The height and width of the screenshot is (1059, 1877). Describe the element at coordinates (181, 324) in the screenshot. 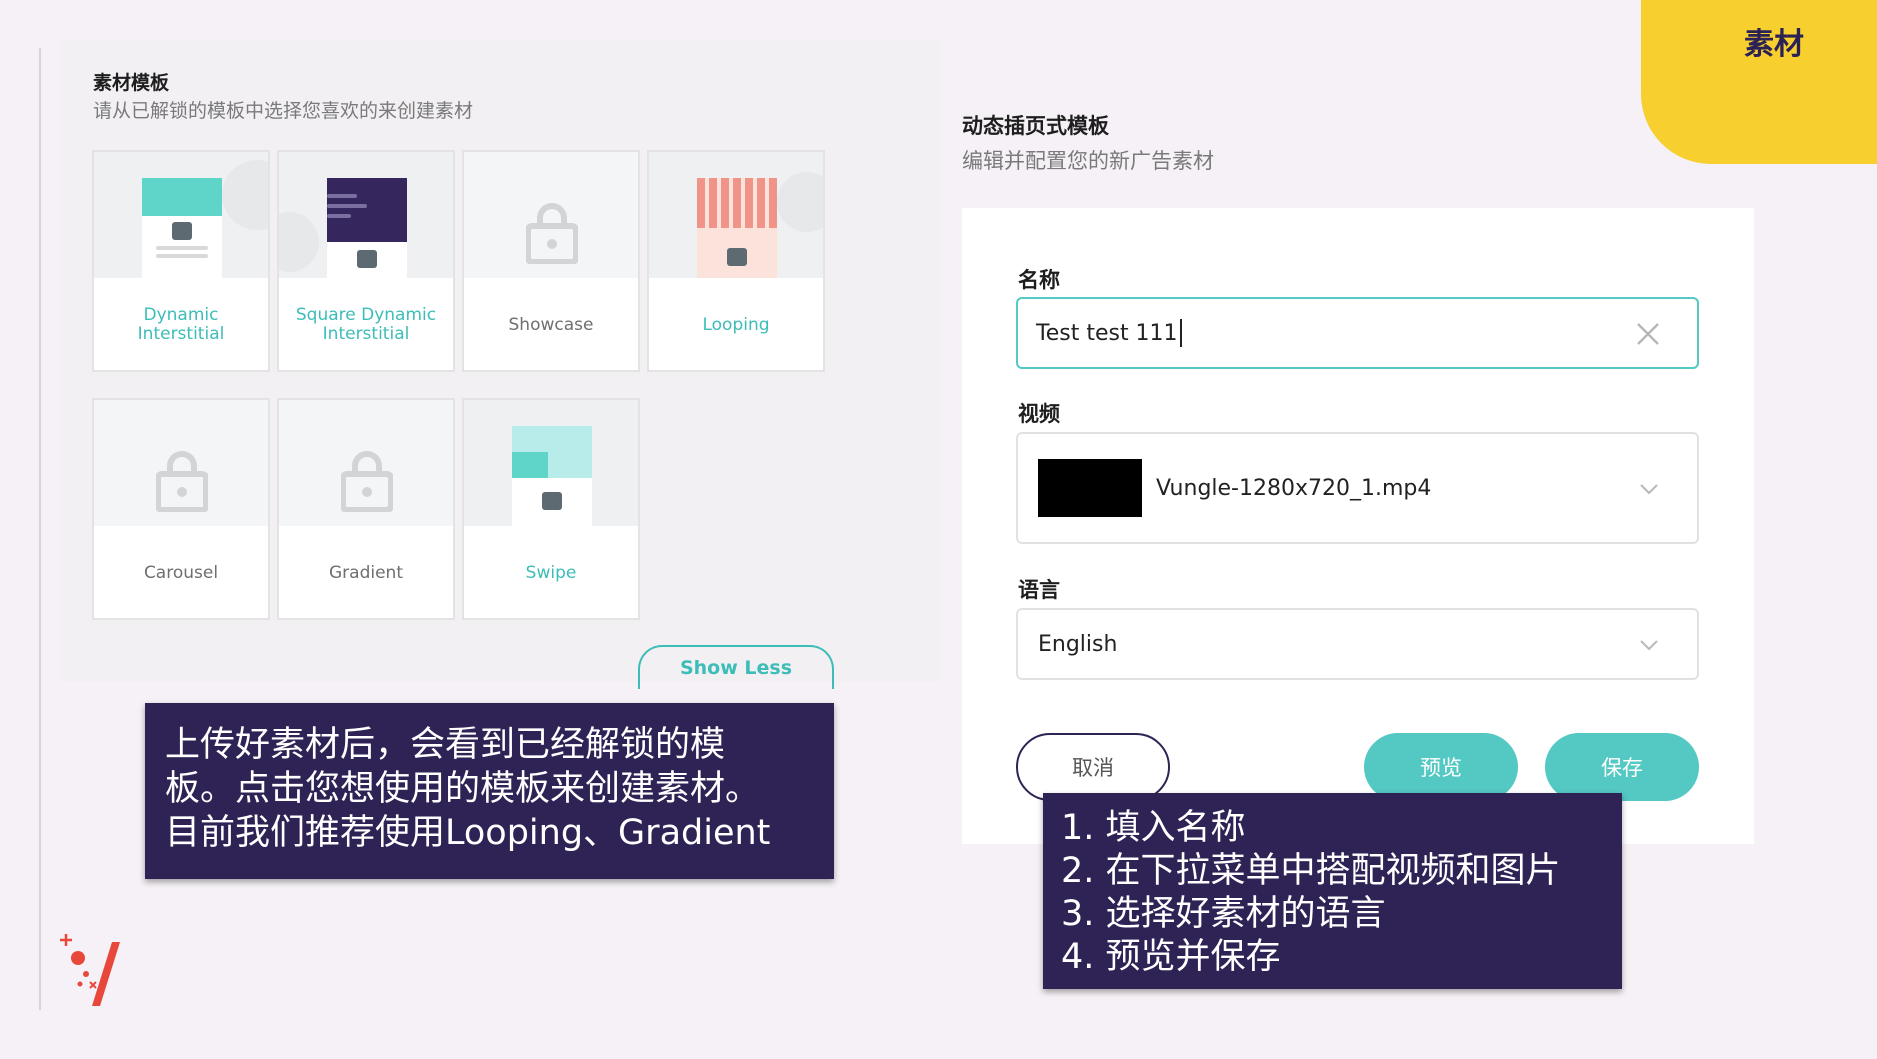

I see `template-card-label: Dynamic Interstitial` at that location.